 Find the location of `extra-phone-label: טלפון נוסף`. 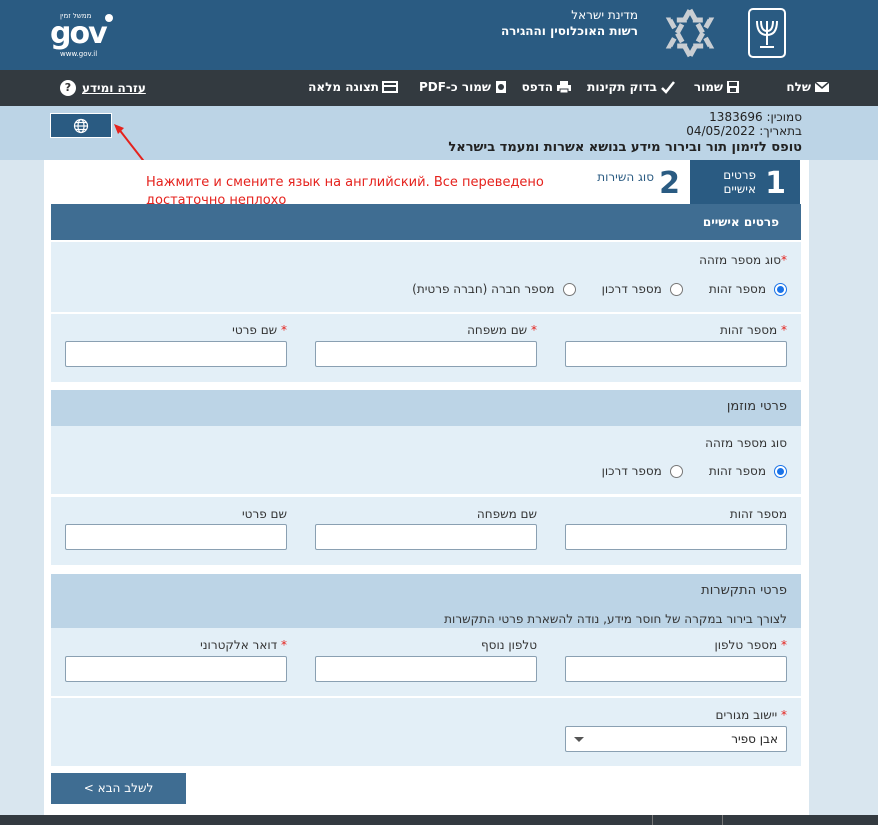

extra-phone-label: טלפון נוסף is located at coordinates (509, 645).